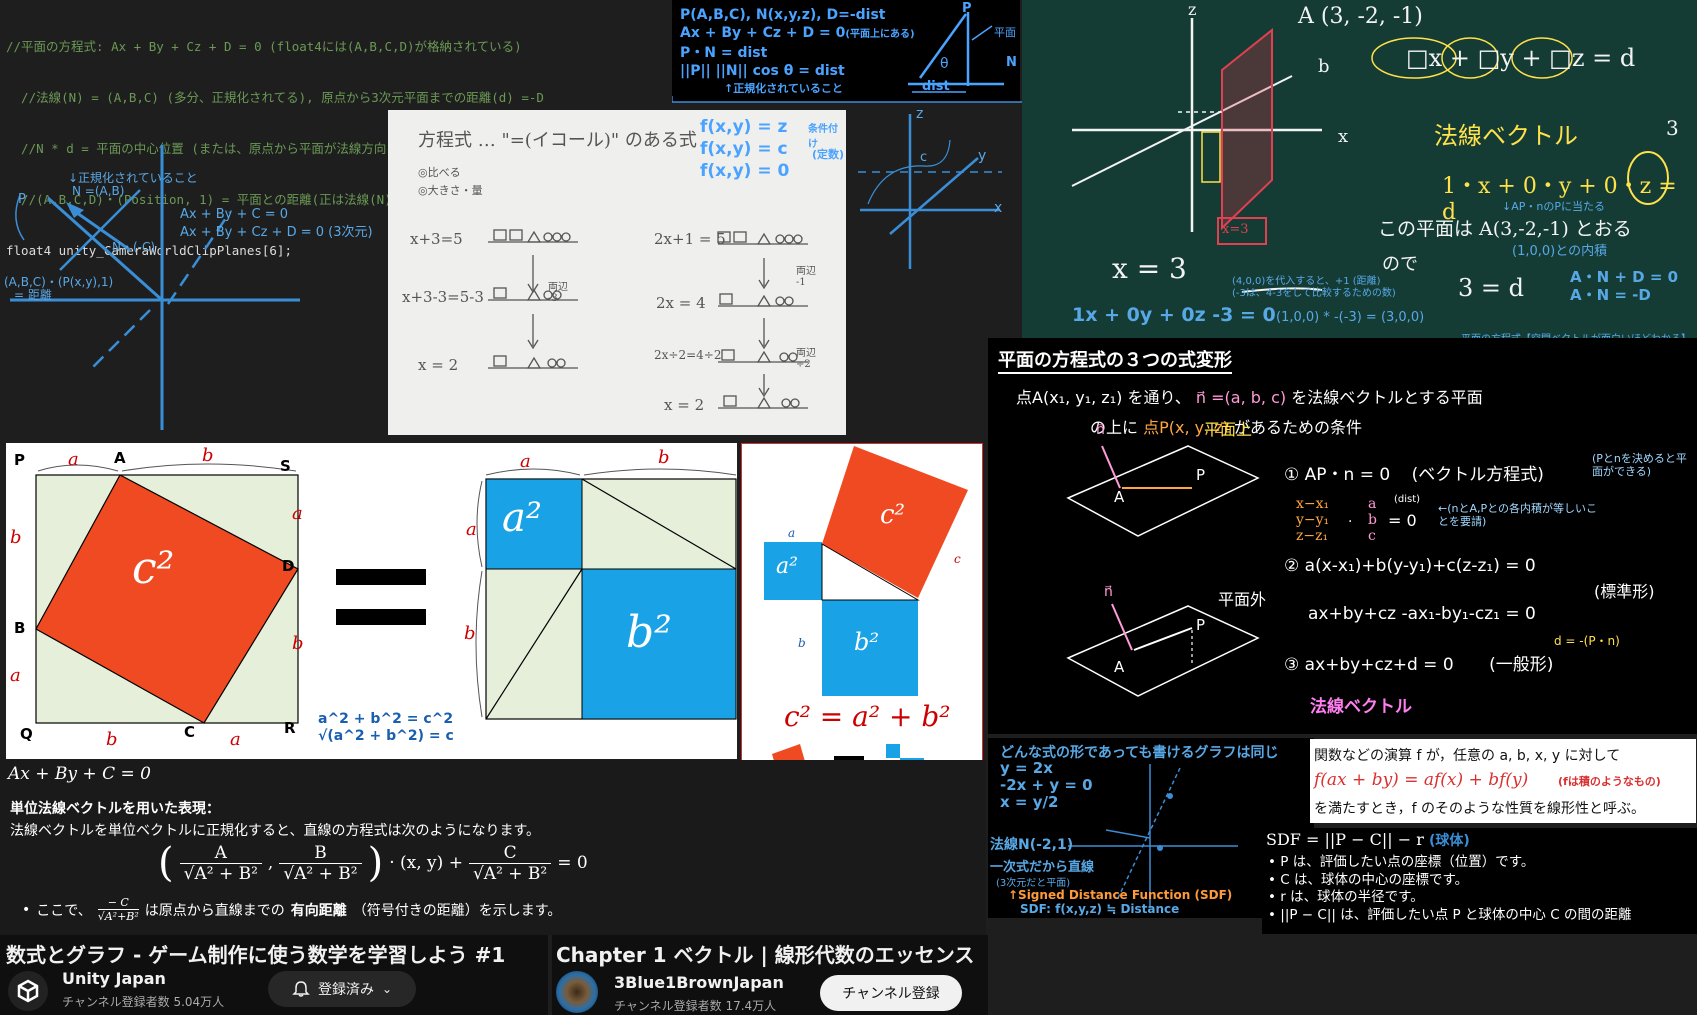 This screenshot has width=1697, height=1015. Describe the element at coordinates (787, 566) in the screenshot. I see `a-squared: a²` at that location.